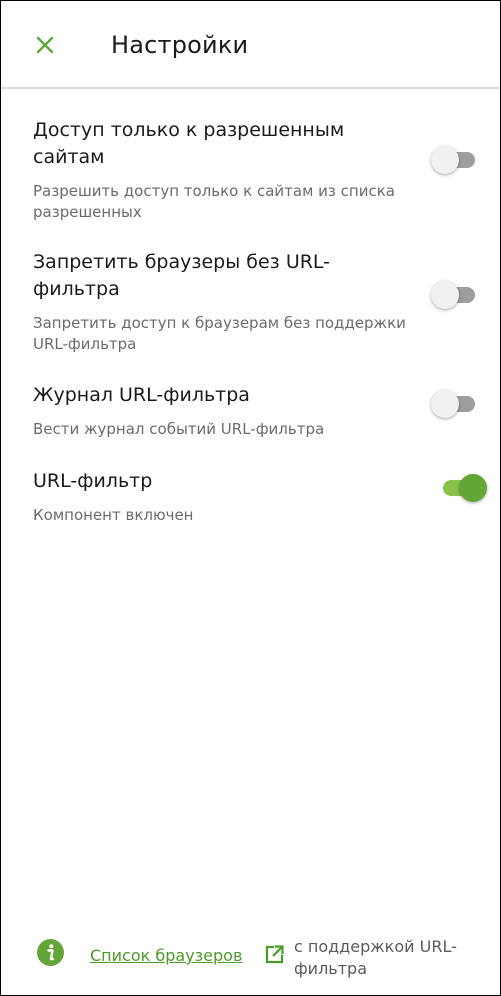 The height and width of the screenshot is (996, 501). What do you see at coordinates (93, 481) in the screenshot?
I see `setting-title: URL-фильтр` at bounding box center [93, 481].